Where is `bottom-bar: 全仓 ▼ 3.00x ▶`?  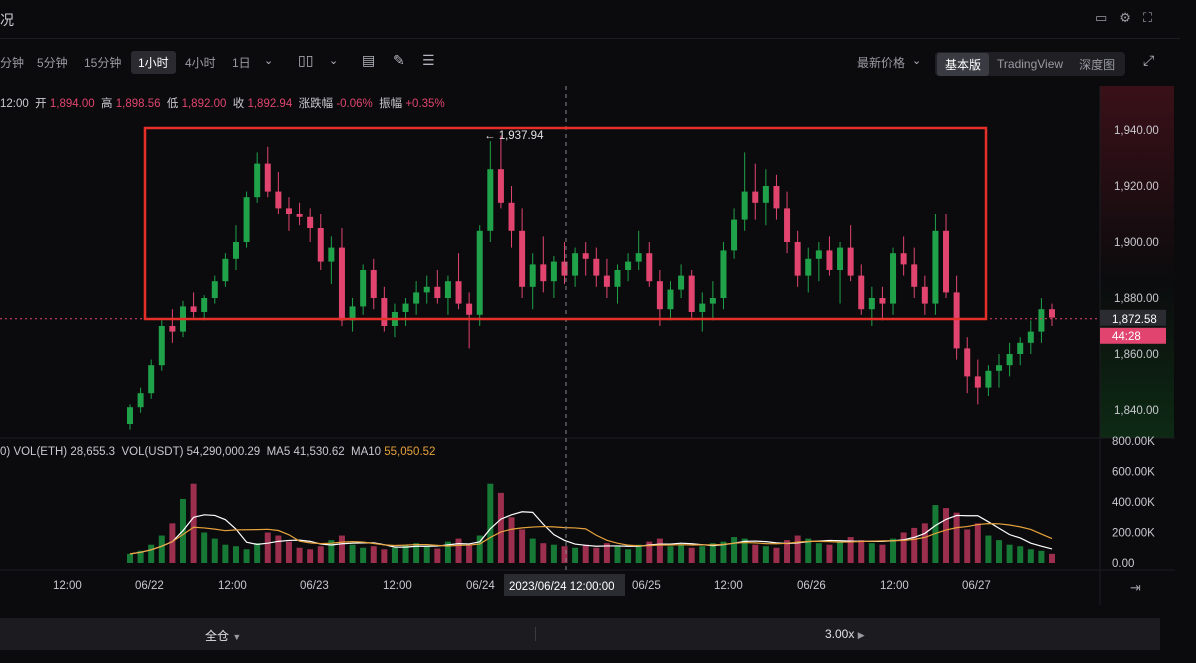
bottom-bar: 全仓 ▼ 3.00x ▶ is located at coordinates (580, 634).